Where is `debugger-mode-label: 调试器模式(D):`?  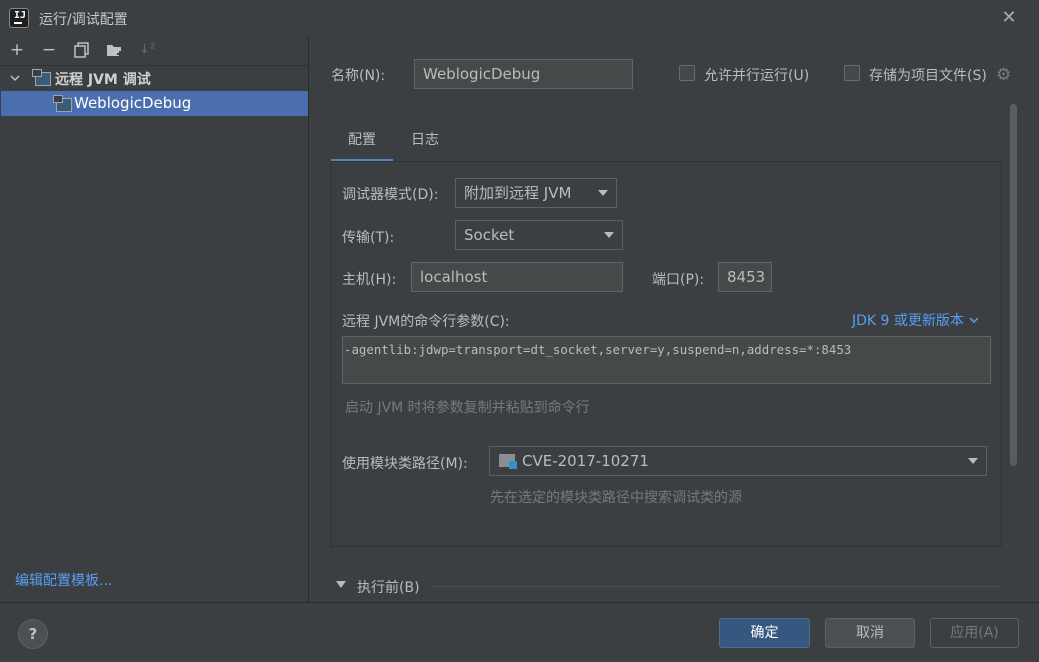
debugger-mode-label: 调试器模式(D): is located at coordinates (390, 195).